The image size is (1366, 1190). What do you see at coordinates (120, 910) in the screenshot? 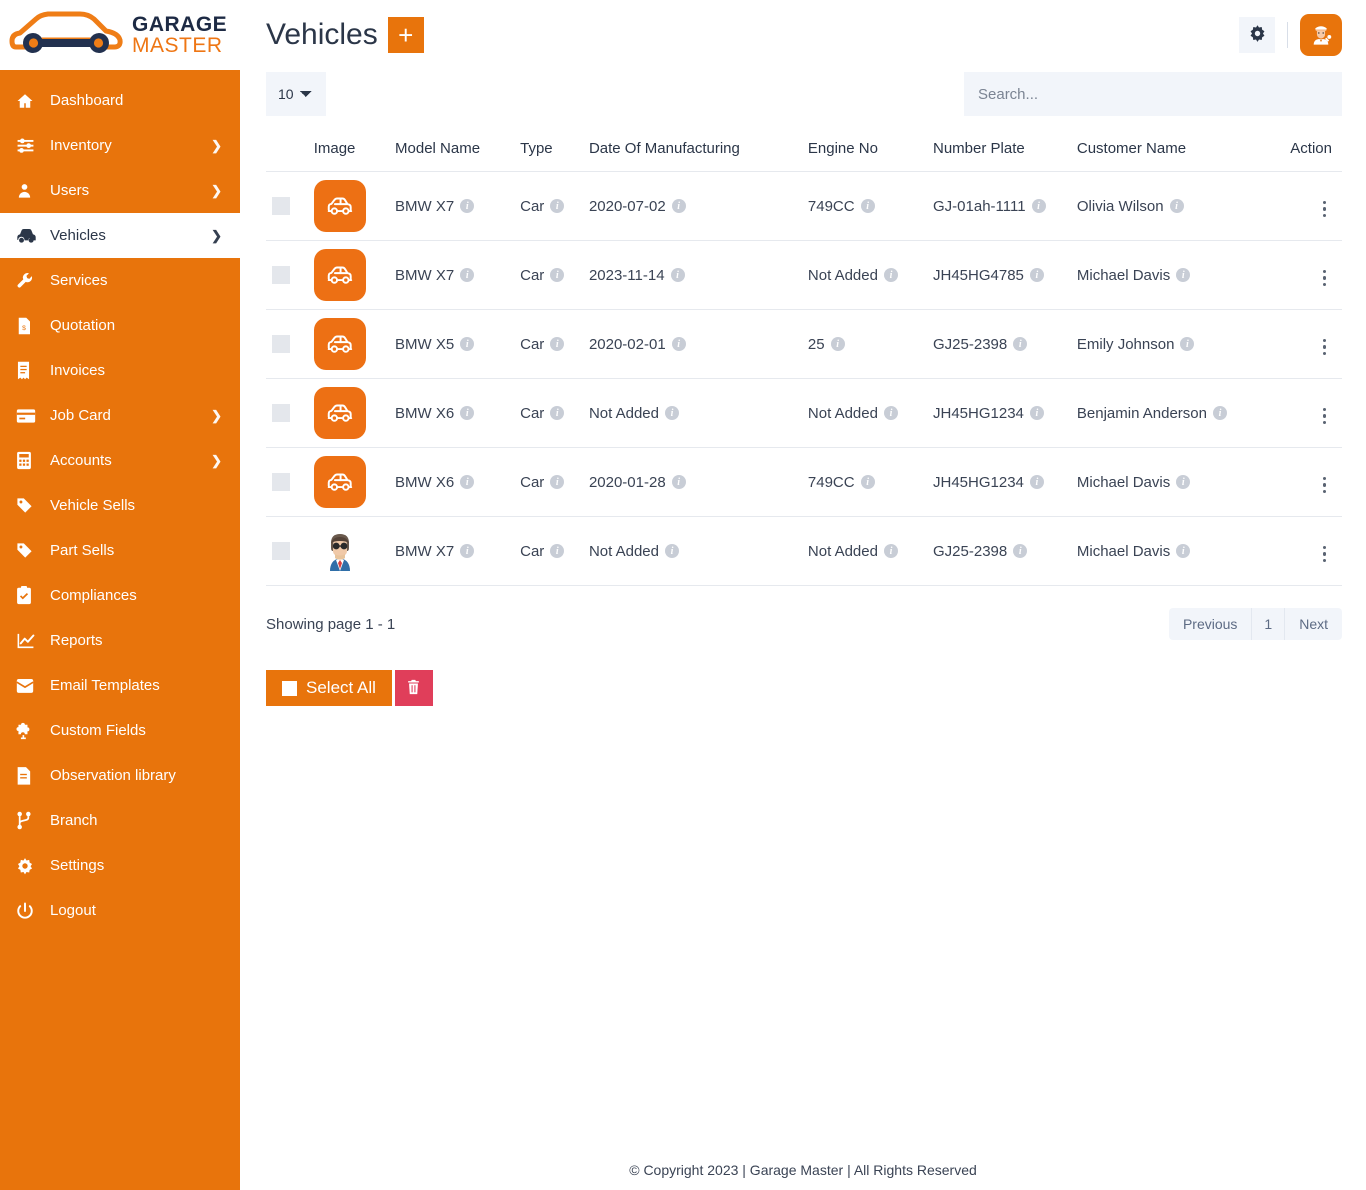
I see `sidebar-item-logout: Logout` at bounding box center [120, 910].